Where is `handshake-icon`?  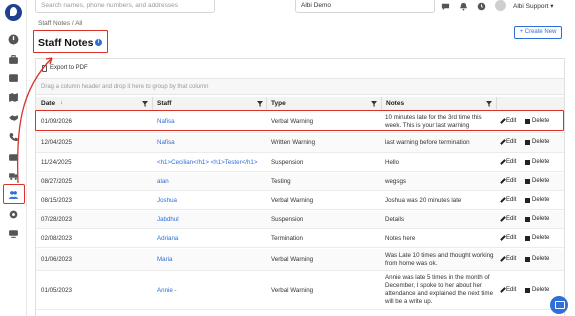 handshake-icon is located at coordinates (13, 117).